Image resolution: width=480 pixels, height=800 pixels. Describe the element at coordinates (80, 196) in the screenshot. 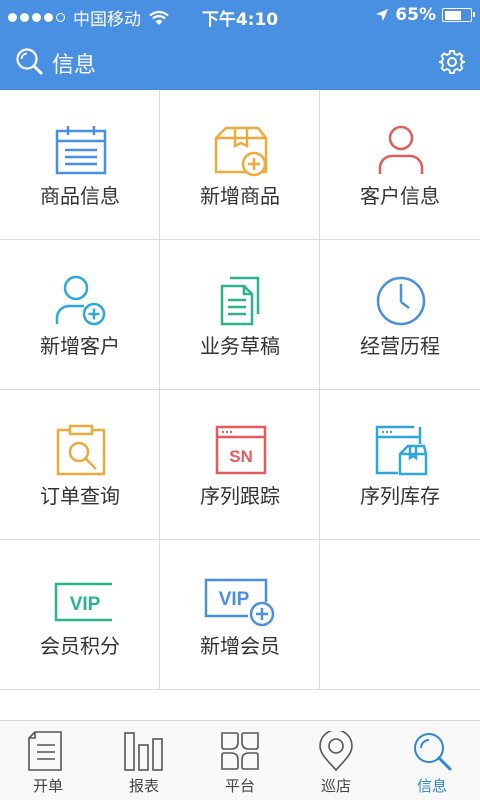

I see `grid-item-label: 商品信息` at that location.